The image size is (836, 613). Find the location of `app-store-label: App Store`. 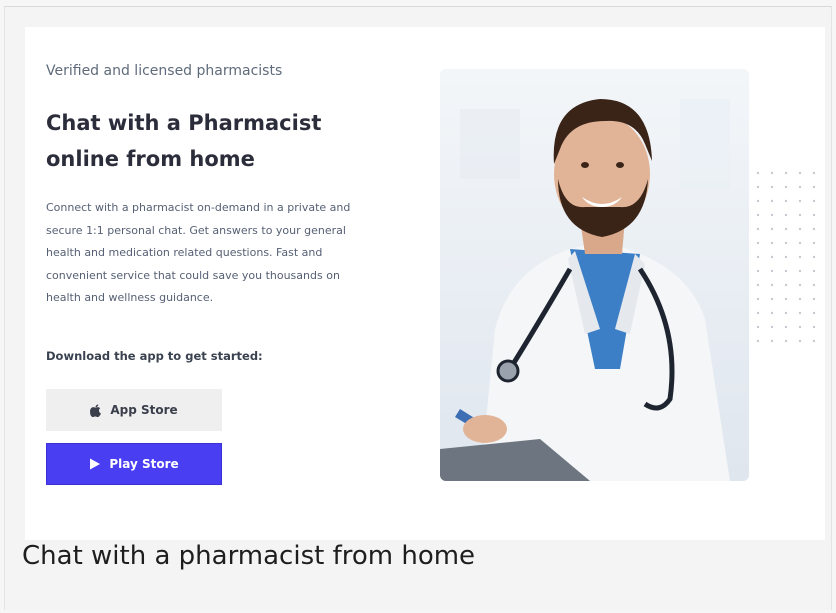

app-store-label: App Store is located at coordinates (144, 410).